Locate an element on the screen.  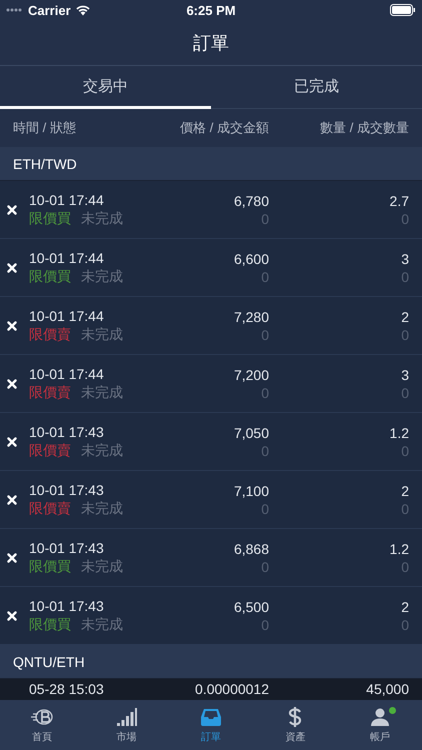
order-price: 7,050 is located at coordinates (251, 432).